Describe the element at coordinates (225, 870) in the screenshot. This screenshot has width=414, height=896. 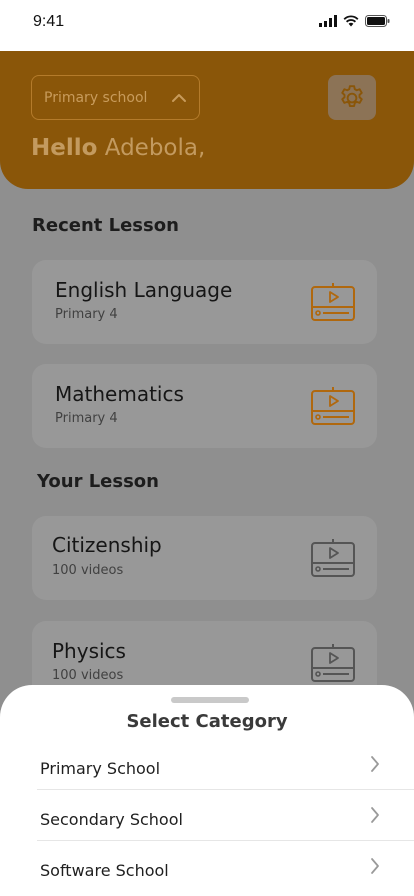
I see `category-item-software-school: Software School` at that location.